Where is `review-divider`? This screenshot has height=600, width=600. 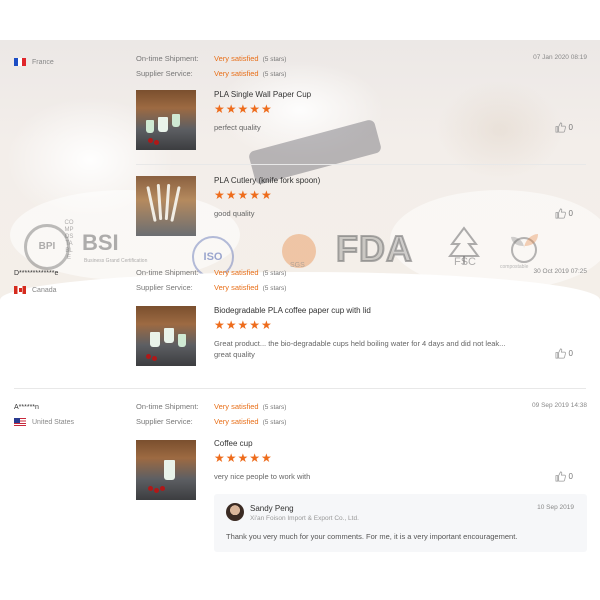
review-divider is located at coordinates (300, 388).